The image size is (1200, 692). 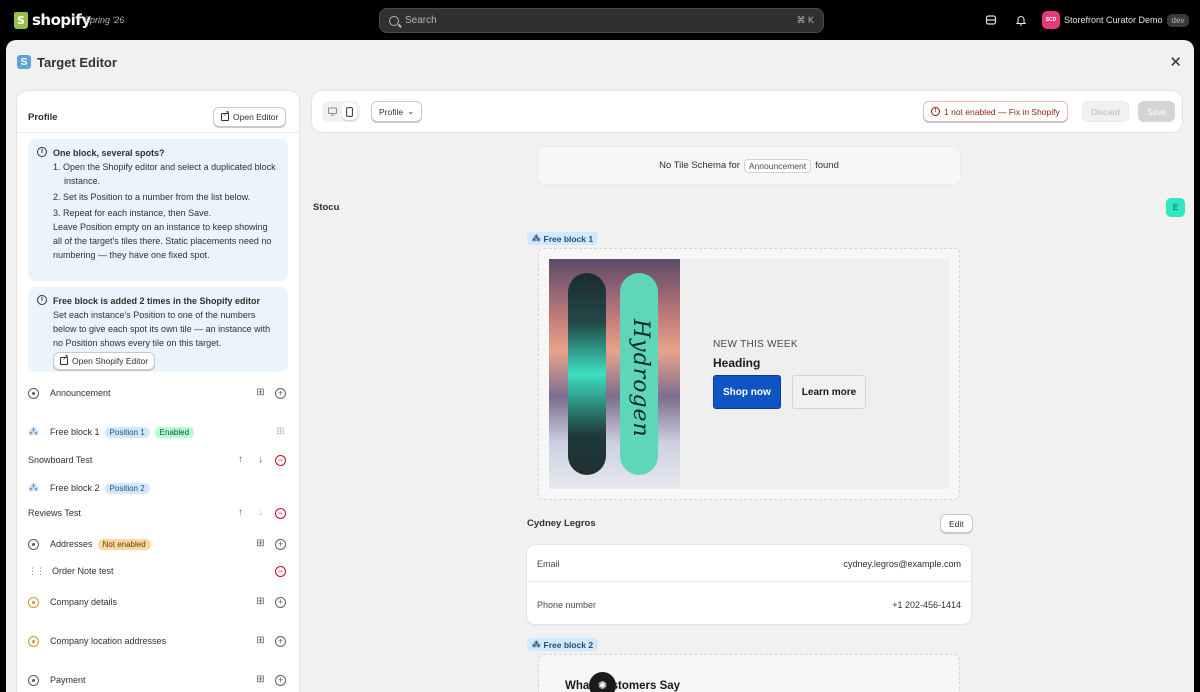 What do you see at coordinates (127, 432) in the screenshot?
I see `position-badge: Position 1` at bounding box center [127, 432].